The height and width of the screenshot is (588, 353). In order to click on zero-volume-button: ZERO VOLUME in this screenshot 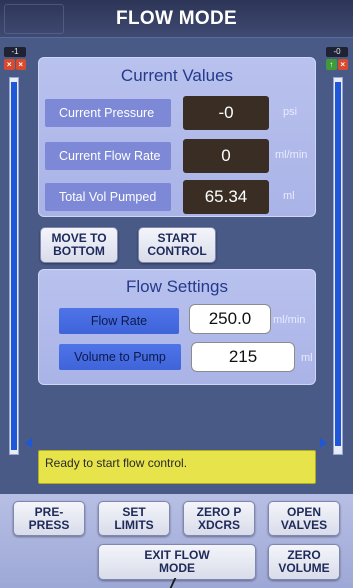, I will do `click(304, 562)`.